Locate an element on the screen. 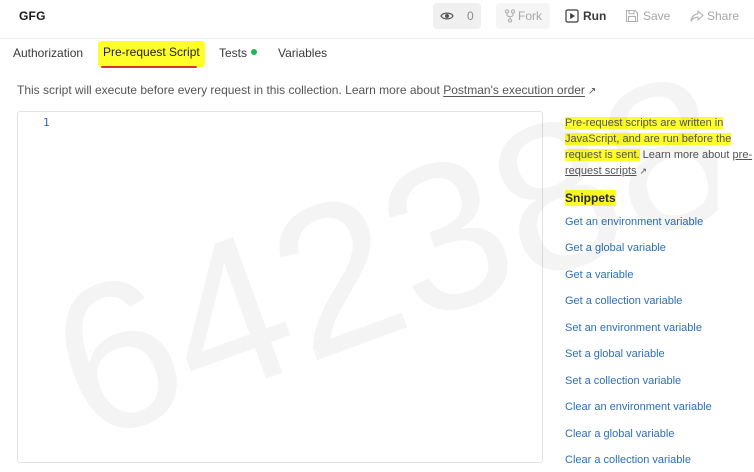 Image resolution: width=754 pixels, height=472 pixels. snippet-link: Clear a global variable is located at coordinates (619, 434).